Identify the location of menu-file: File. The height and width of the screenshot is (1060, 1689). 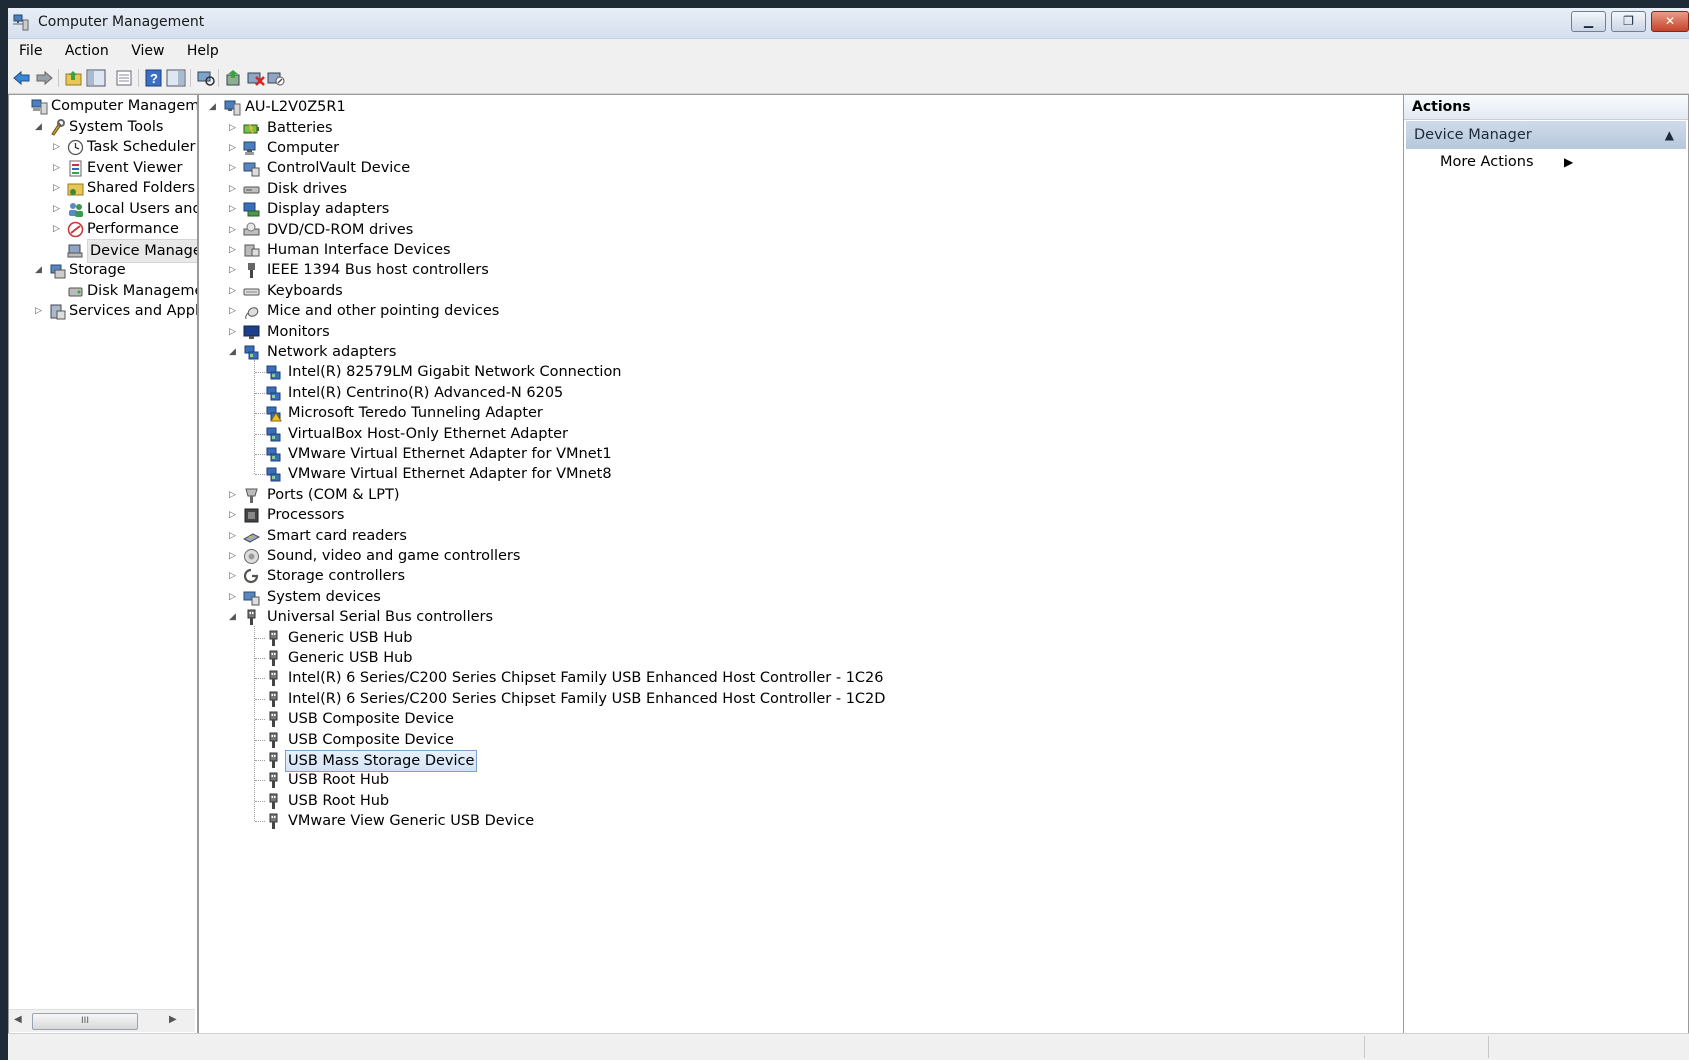
(29, 51).